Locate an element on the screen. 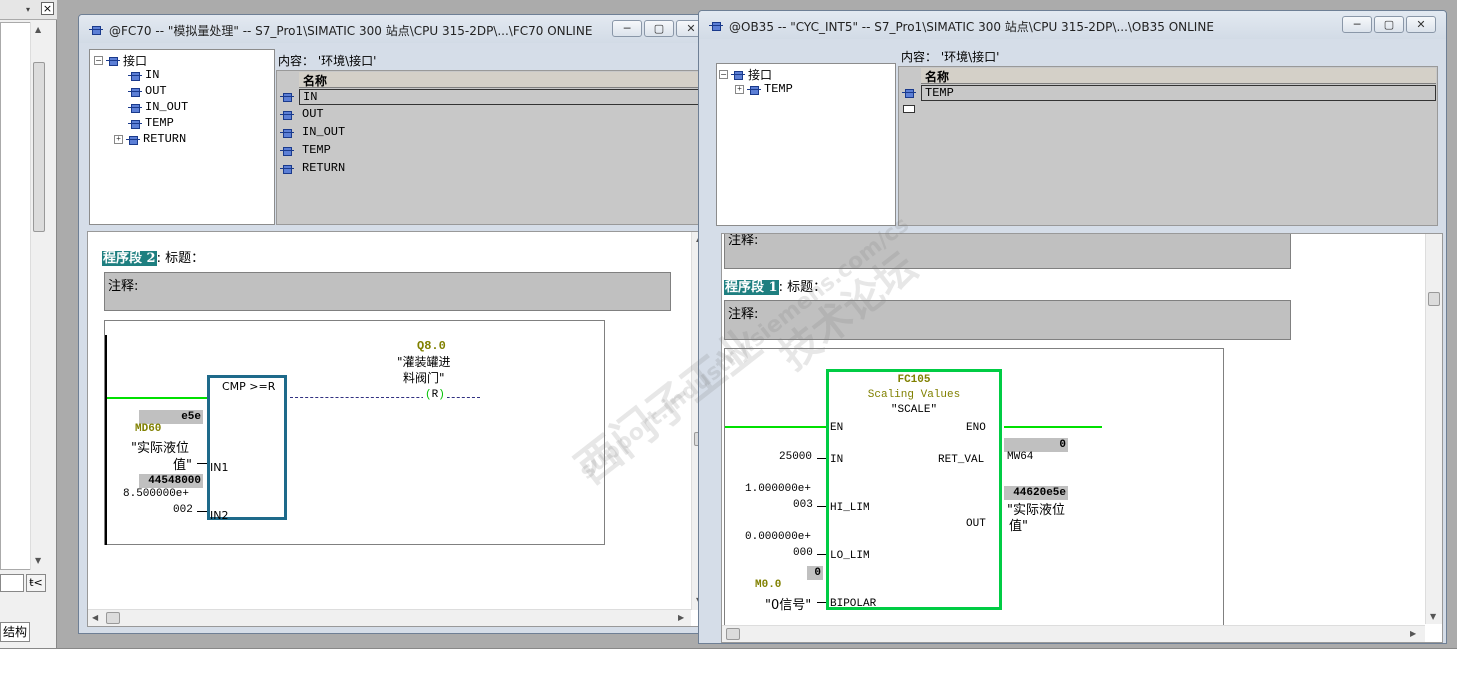 Image resolution: width=1457 pixels, height=699 pixels. reset-coil: (R) is located at coordinates (435, 395).